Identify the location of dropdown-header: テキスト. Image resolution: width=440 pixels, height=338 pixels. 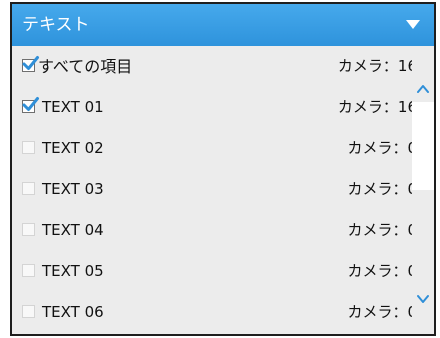
(223, 25).